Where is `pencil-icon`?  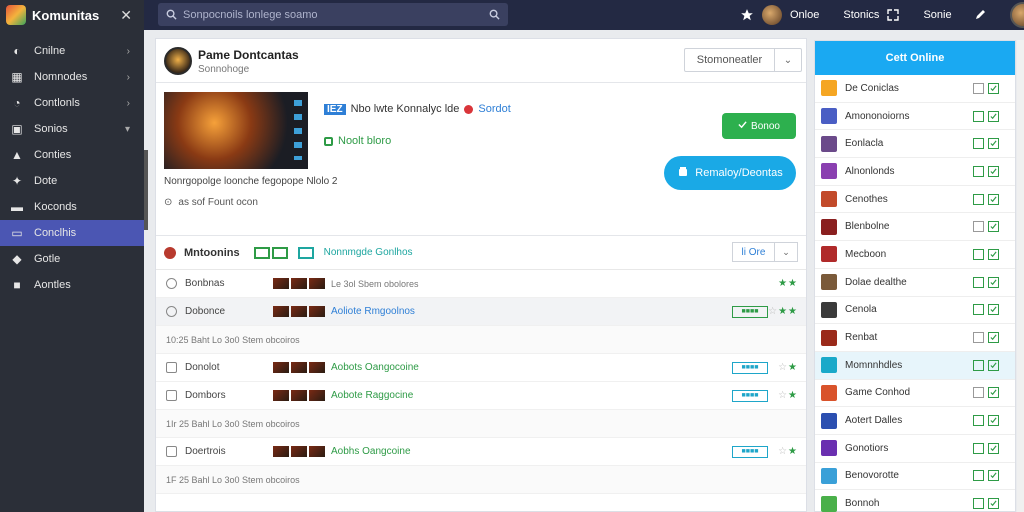
pencil-icon is located at coordinates (980, 15).